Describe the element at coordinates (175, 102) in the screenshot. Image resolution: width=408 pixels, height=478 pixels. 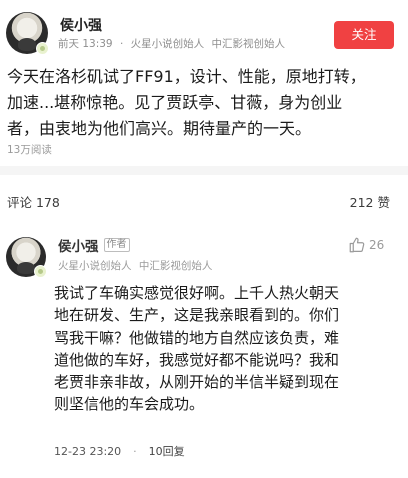
I see `post-text-line: 加速...堪称惊艳。见了贾跃亭、甘薇，身为创业` at that location.